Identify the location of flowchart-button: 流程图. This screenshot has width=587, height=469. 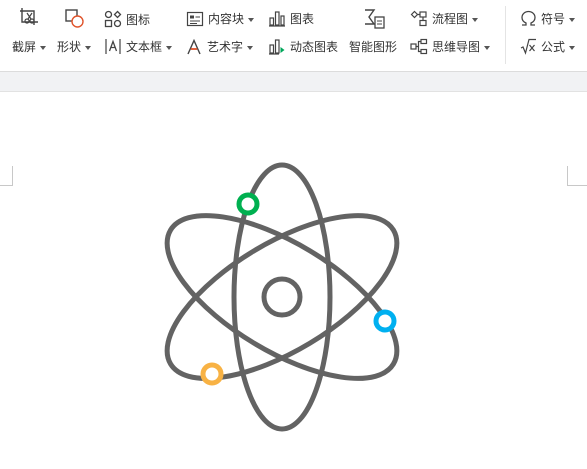
(444, 18).